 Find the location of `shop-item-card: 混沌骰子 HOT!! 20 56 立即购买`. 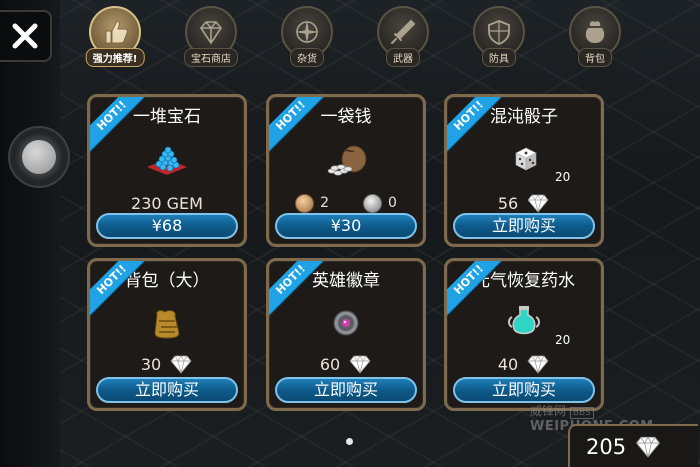

shop-item-card: 混沌骰子 HOT!! 20 56 立即购买 is located at coordinates (524, 170).